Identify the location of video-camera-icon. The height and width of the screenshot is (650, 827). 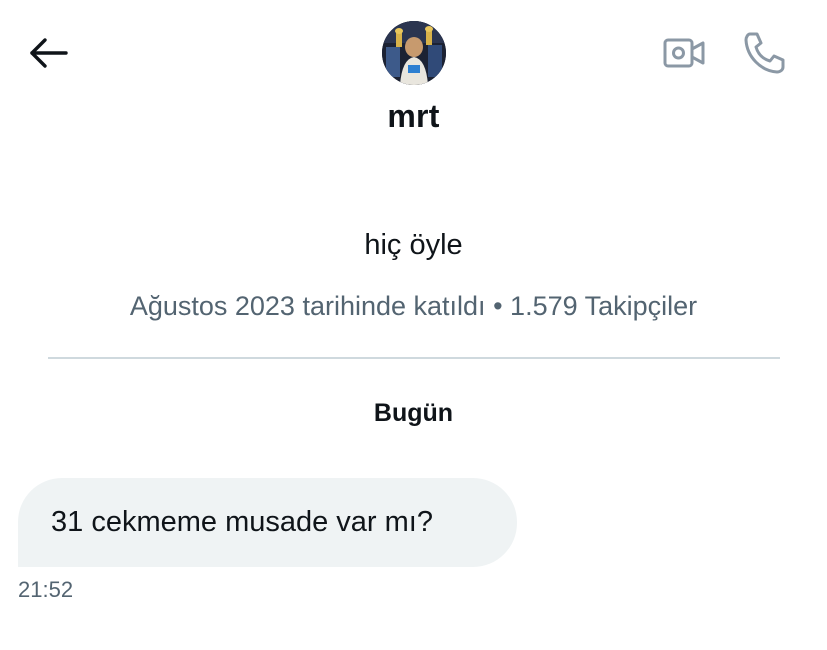
(684, 53).